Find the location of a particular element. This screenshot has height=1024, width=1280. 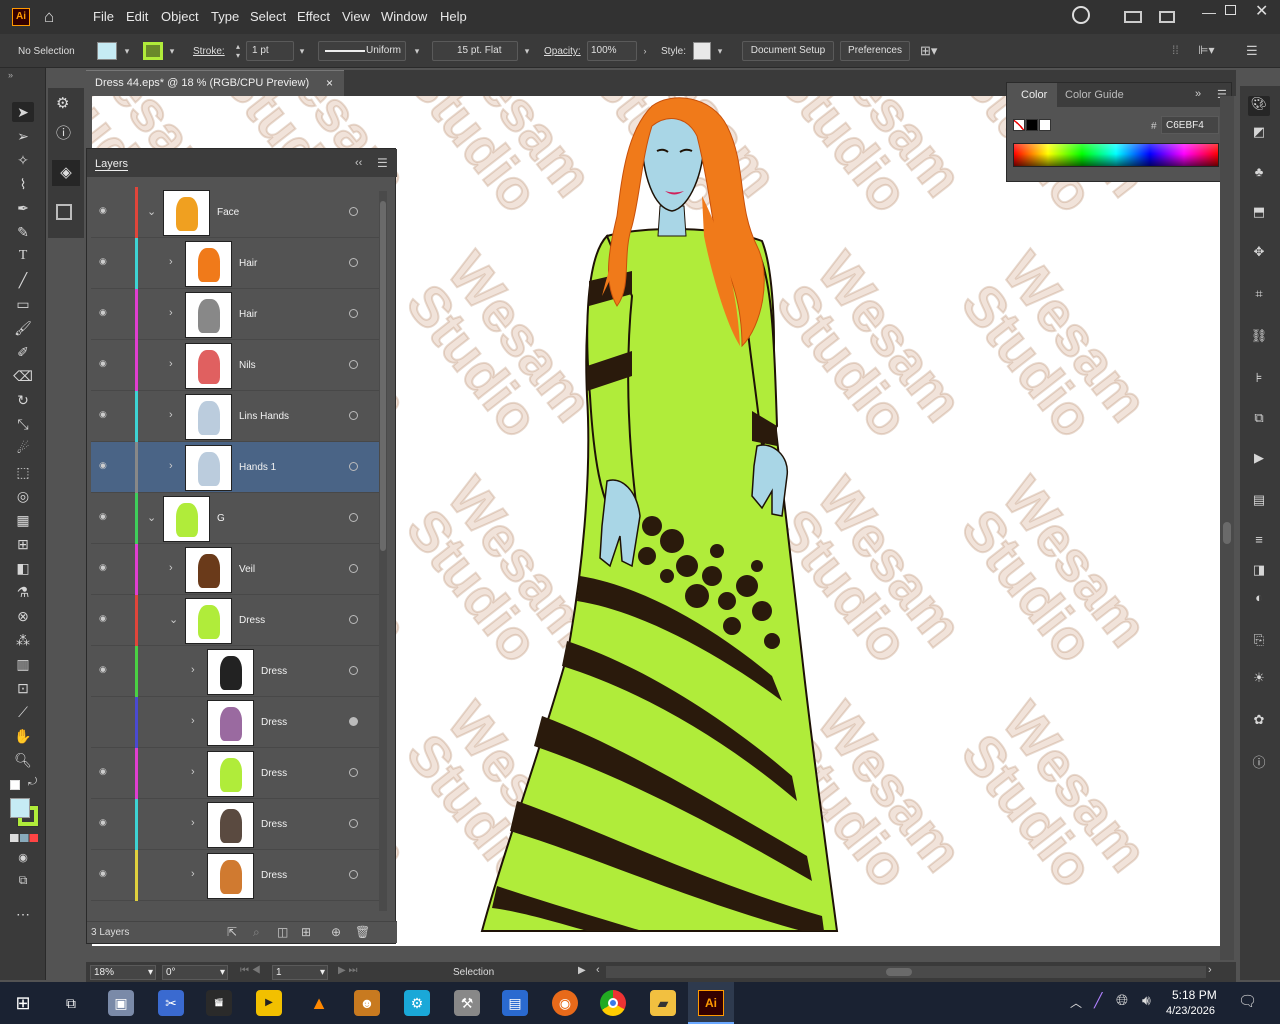

opacity-arrow: › is located at coordinates (645, 51).